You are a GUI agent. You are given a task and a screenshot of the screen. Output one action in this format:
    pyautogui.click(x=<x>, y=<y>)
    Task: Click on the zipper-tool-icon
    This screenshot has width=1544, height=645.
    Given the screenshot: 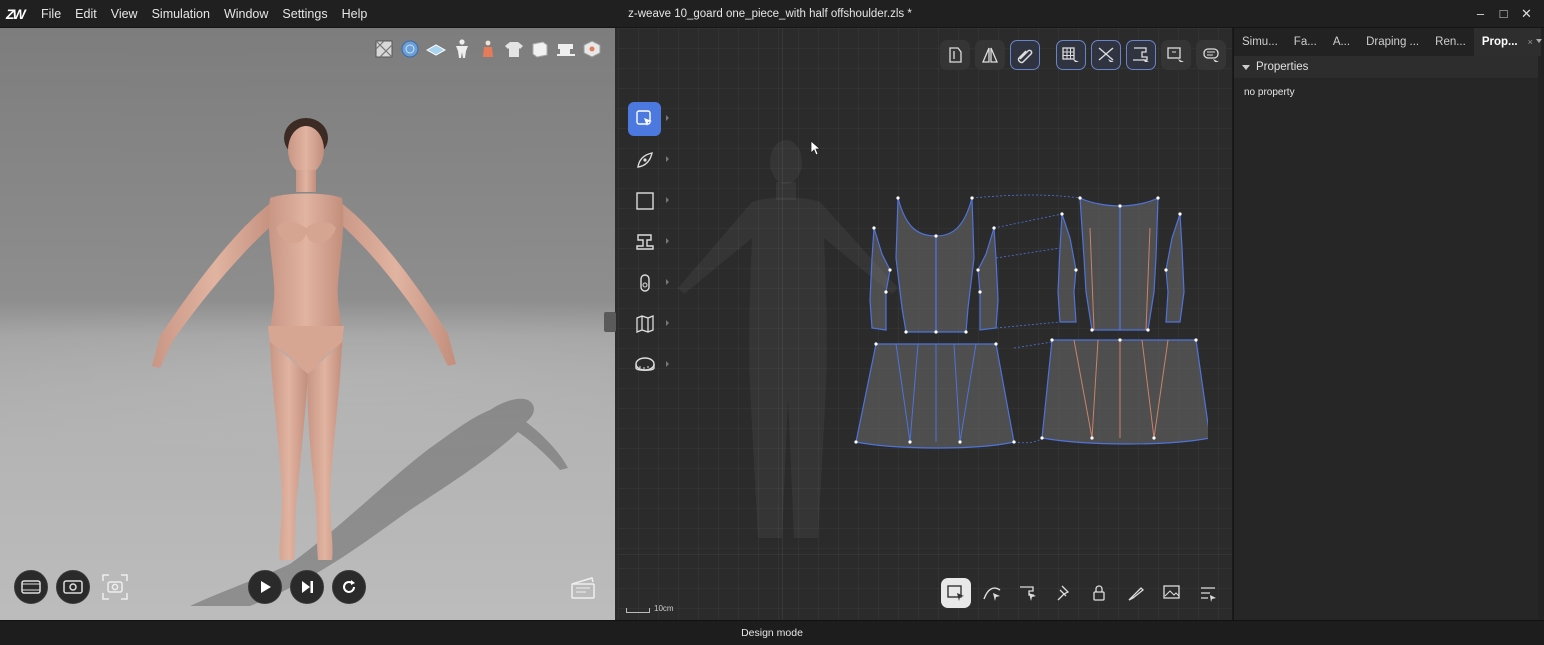 What is the action you would take?
    pyautogui.click(x=648, y=283)
    